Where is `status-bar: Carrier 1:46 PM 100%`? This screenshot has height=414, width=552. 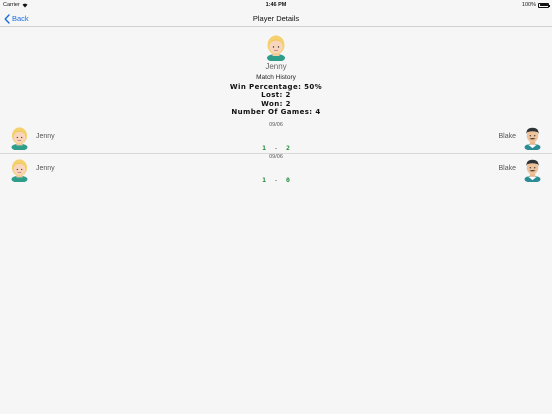
status-bar: Carrier 1:46 PM 100% is located at coordinates (276, 5).